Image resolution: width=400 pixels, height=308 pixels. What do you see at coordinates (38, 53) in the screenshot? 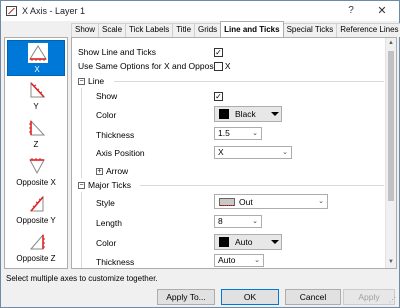
I see `axis-x-icon` at bounding box center [38, 53].